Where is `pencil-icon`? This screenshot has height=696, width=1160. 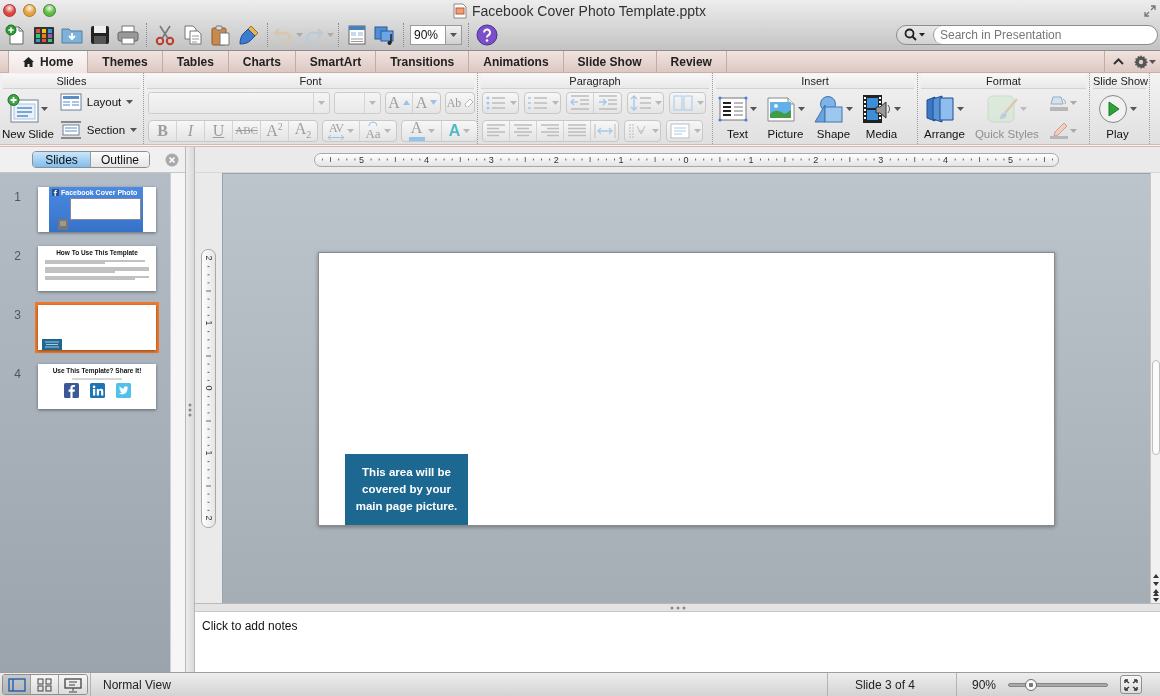 pencil-icon is located at coordinates (1058, 130).